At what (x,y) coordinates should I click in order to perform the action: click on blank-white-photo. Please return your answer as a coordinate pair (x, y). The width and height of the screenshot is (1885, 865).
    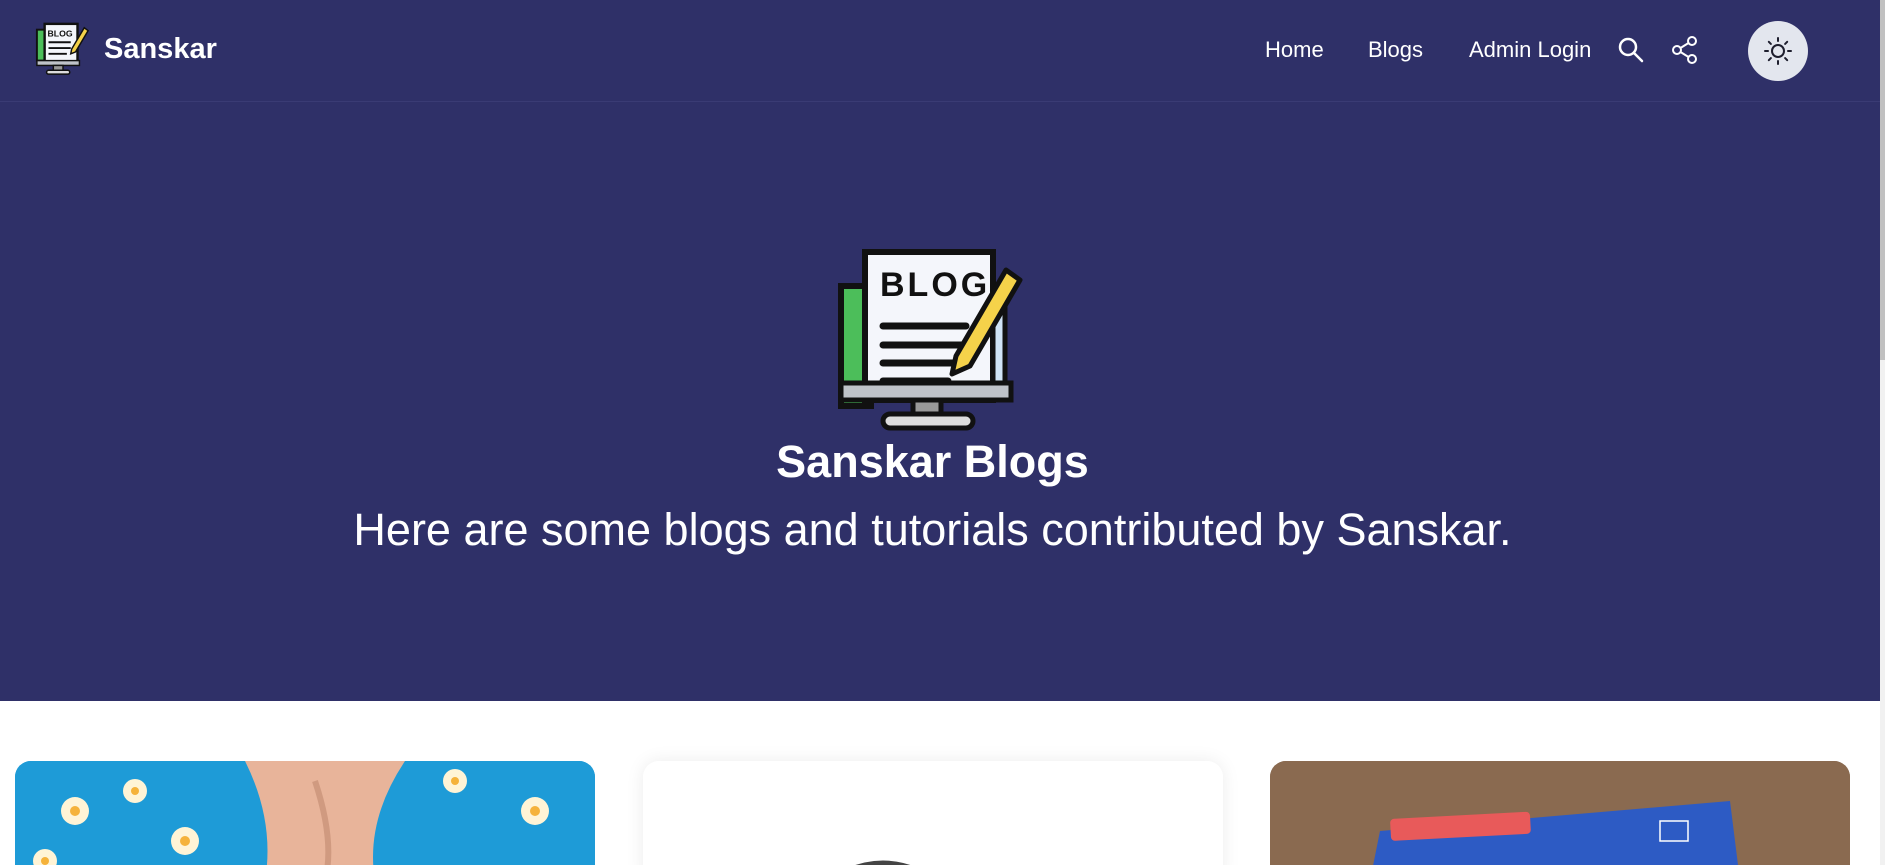
    Looking at the image, I should click on (933, 813).